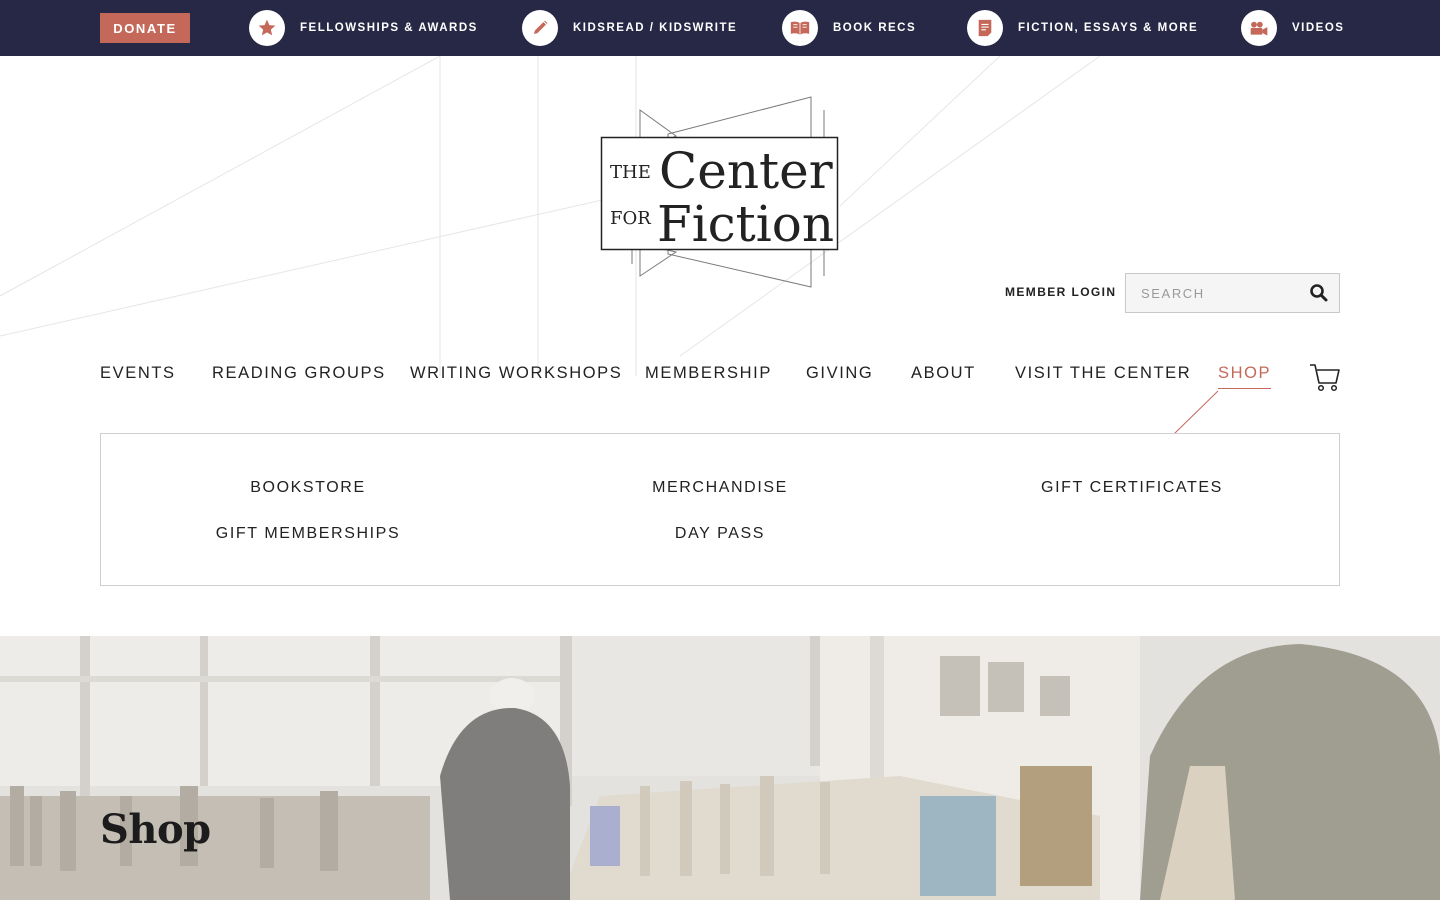 Image resolution: width=1440 pixels, height=900 pixels. What do you see at coordinates (746, 171) in the screenshot?
I see `logo-center-text: Center` at bounding box center [746, 171].